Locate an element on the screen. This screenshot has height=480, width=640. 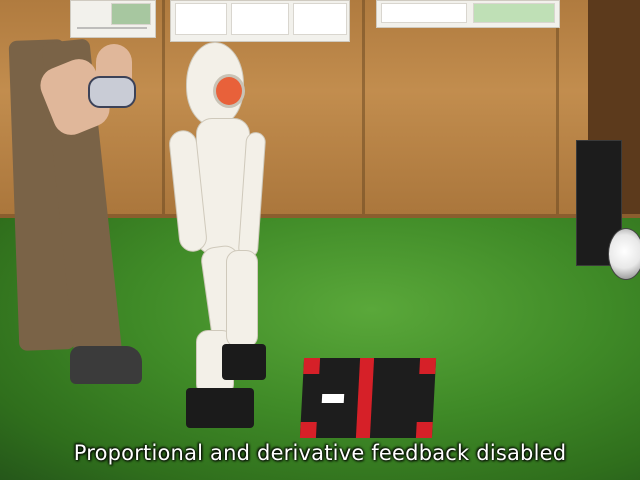
notebook is located at coordinates (368, 398).